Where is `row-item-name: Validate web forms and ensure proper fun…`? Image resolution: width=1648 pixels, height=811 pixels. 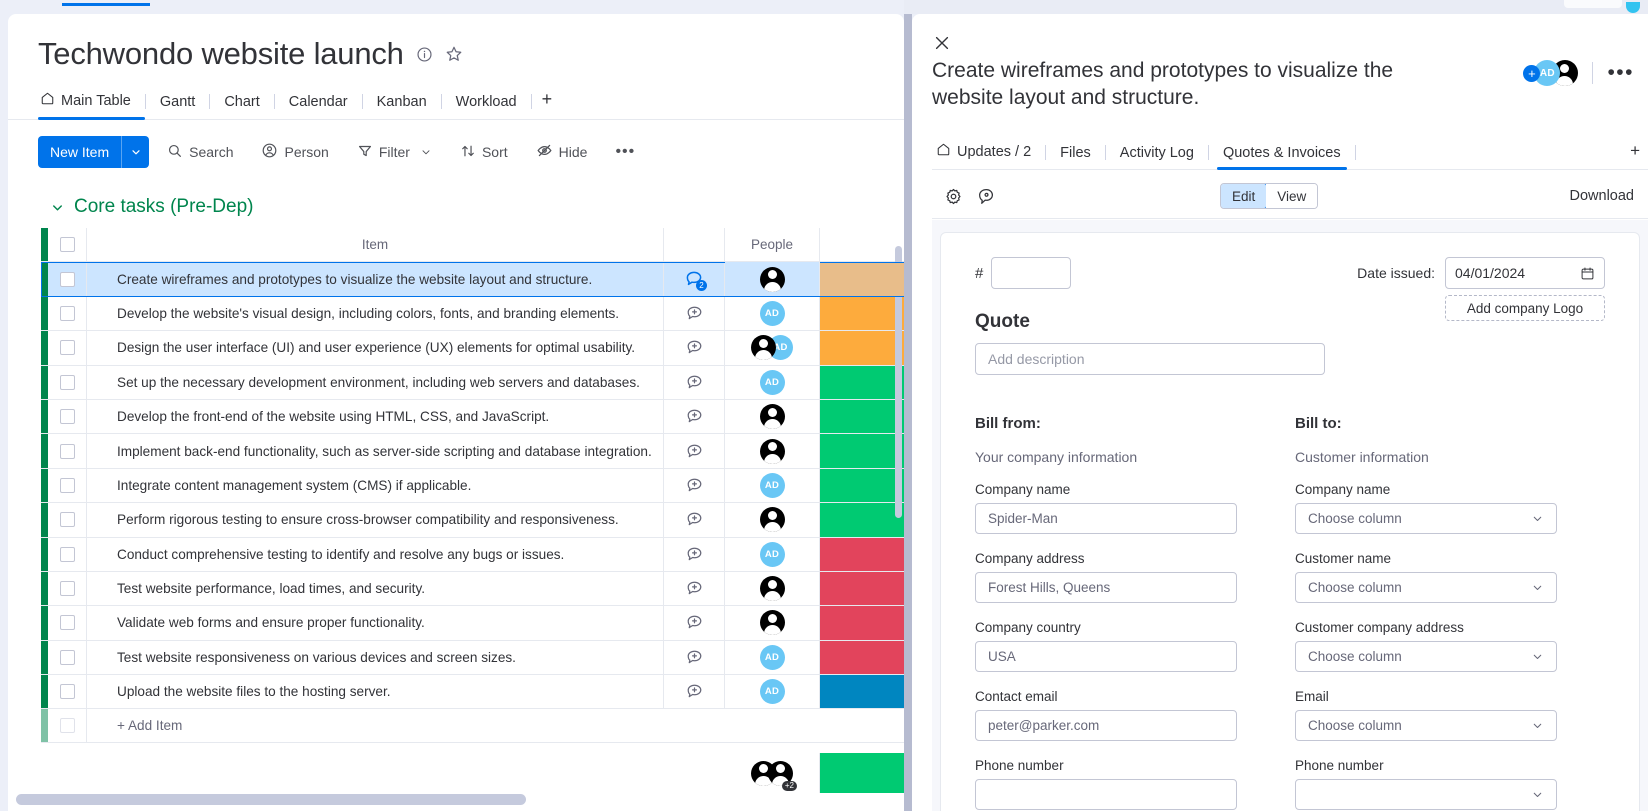
row-item-name: Validate web forms and ensure proper fun… is located at coordinates (375, 623).